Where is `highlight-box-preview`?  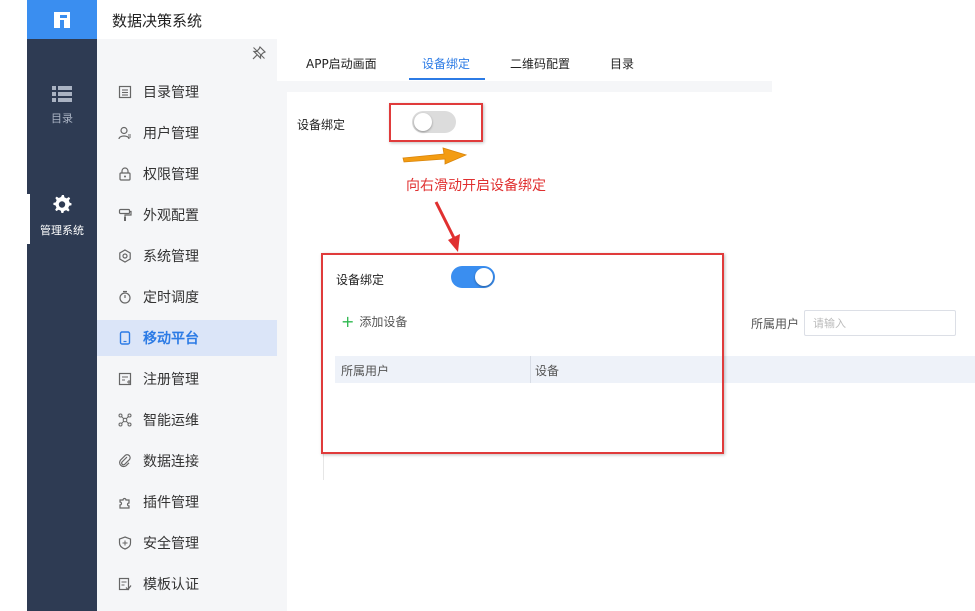 highlight-box-preview is located at coordinates (522, 353).